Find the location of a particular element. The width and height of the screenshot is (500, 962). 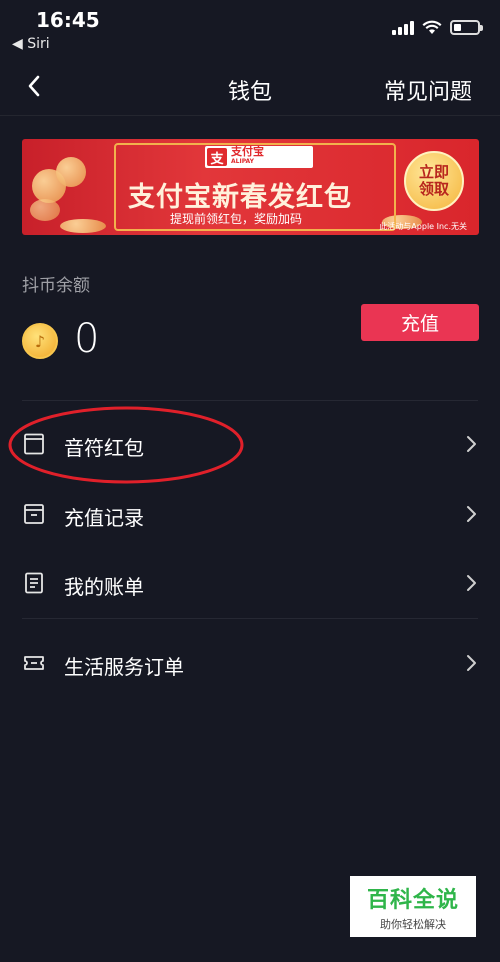

alipay-brand-en: ALIPAY is located at coordinates (242, 161).